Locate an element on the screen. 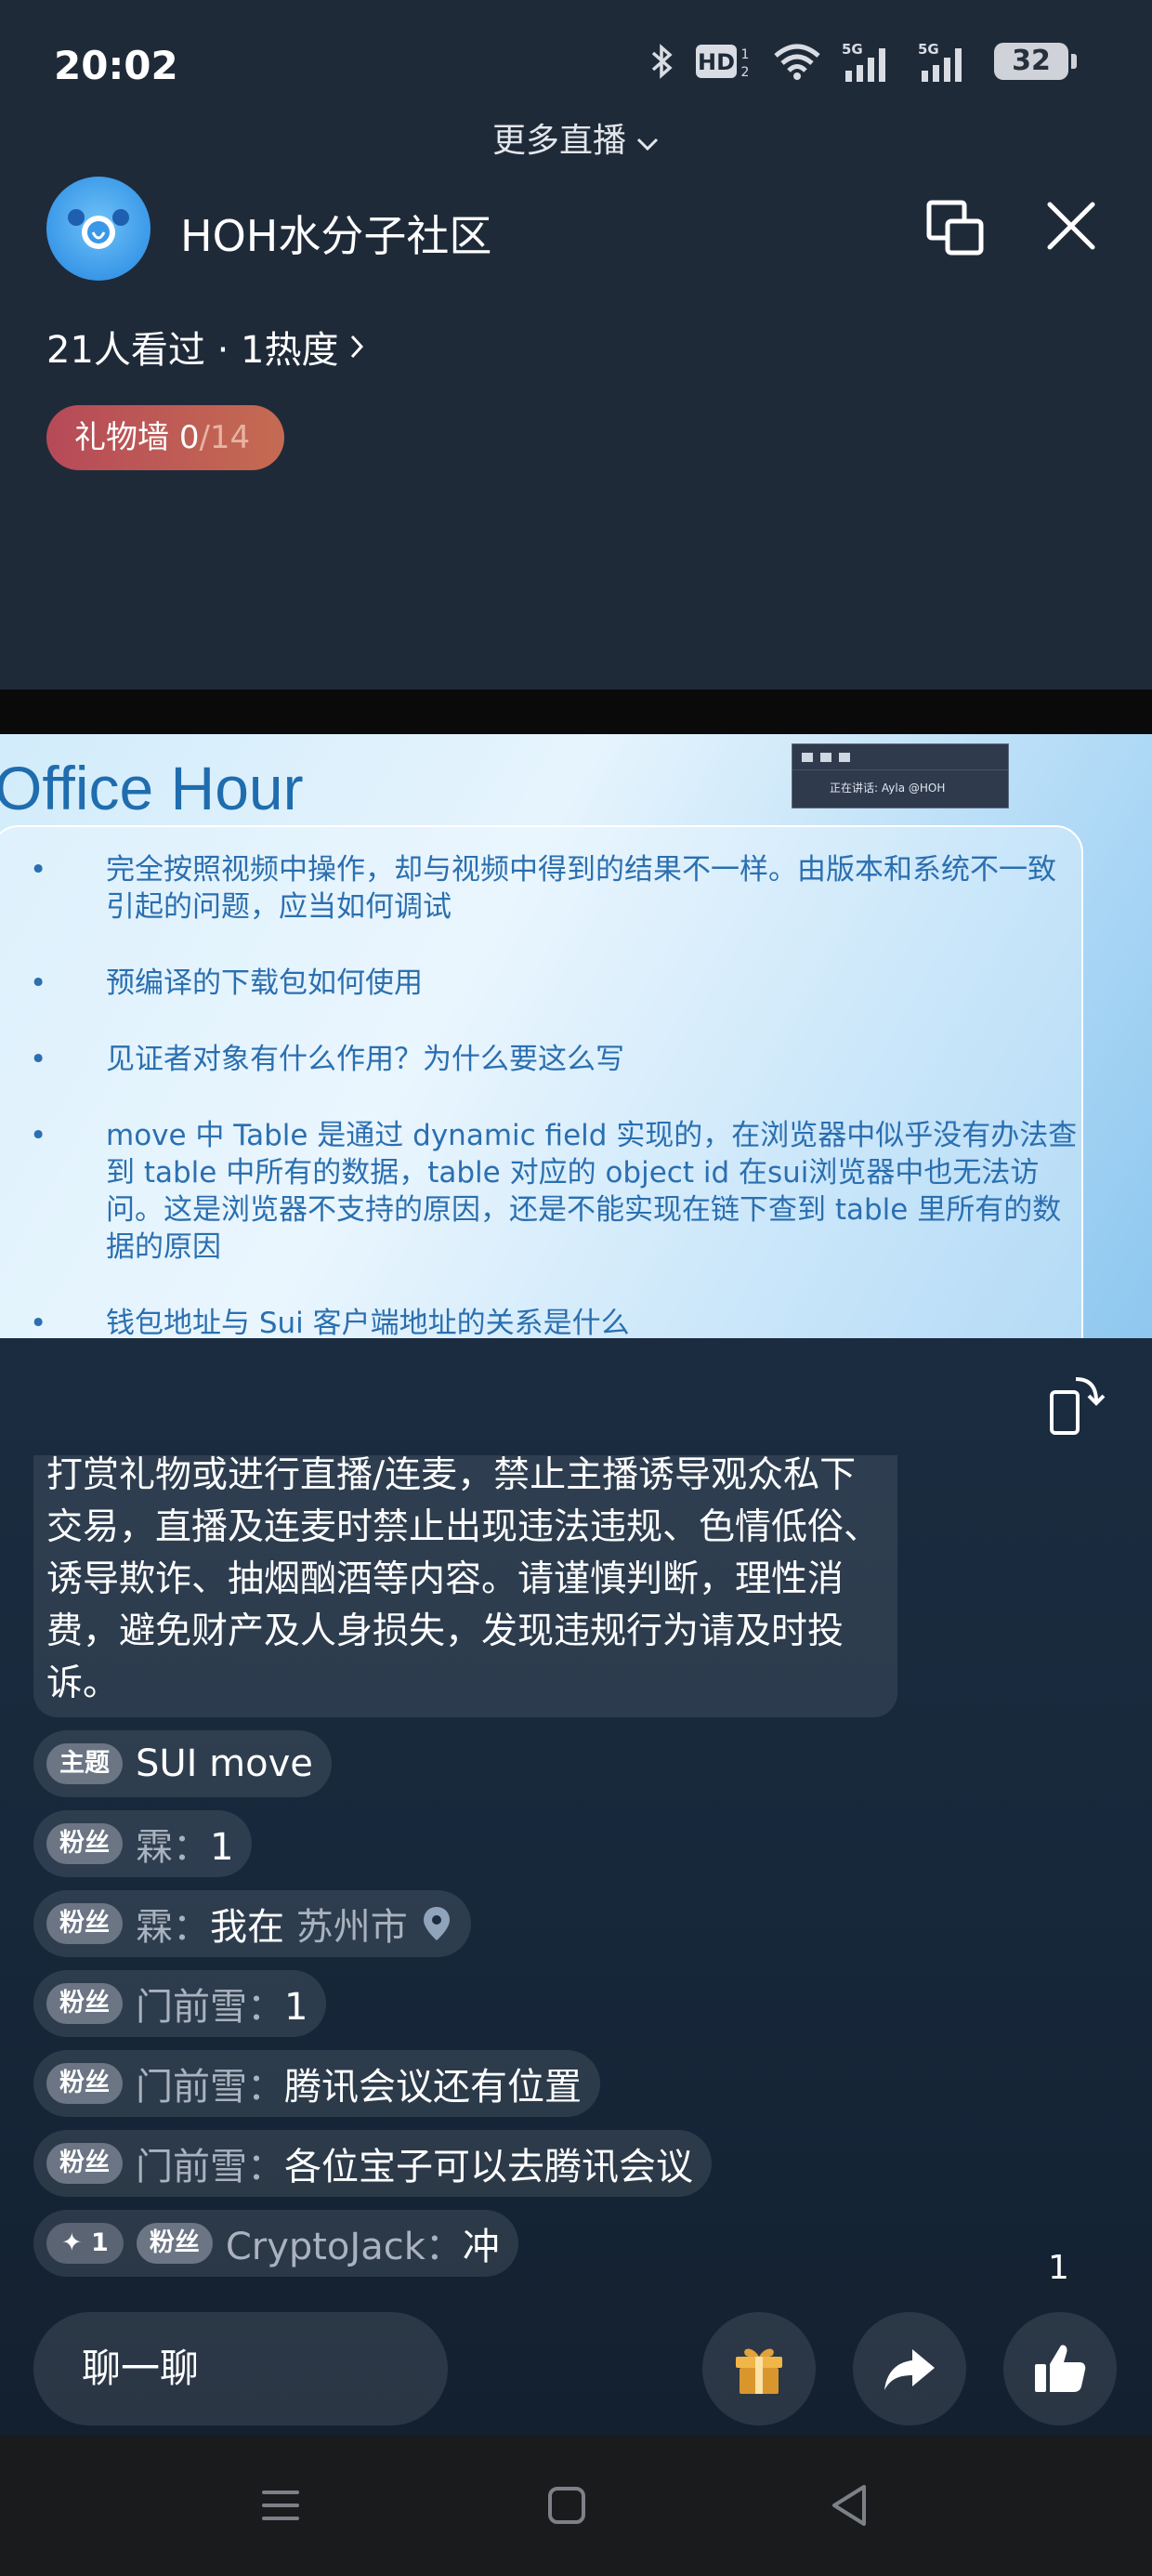 This screenshot has height=2576, width=1152. pip-button is located at coordinates (955, 227).